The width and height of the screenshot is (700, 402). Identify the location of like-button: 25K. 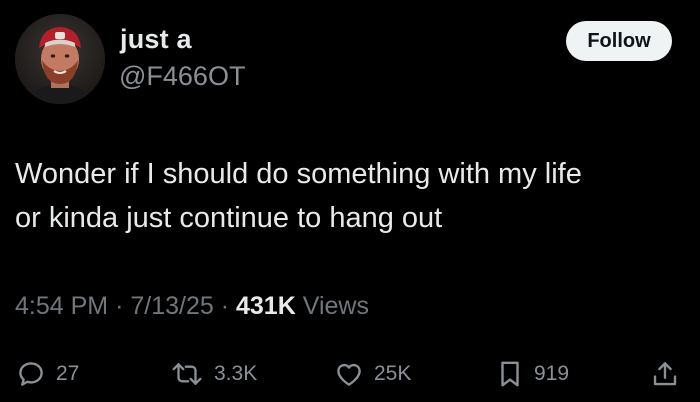
(372, 374).